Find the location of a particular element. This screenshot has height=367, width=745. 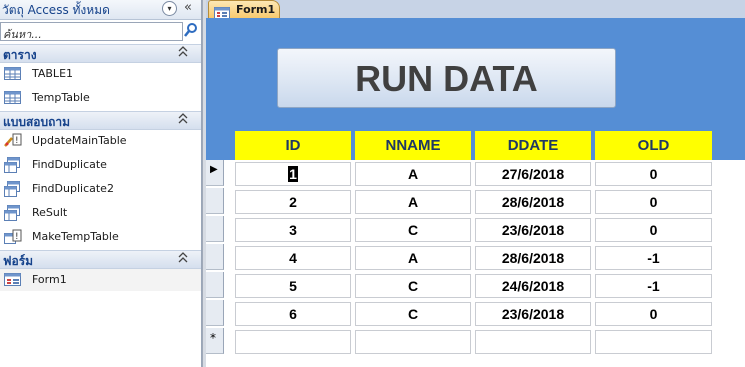

nav-item-label: TempTable is located at coordinates (61, 97).